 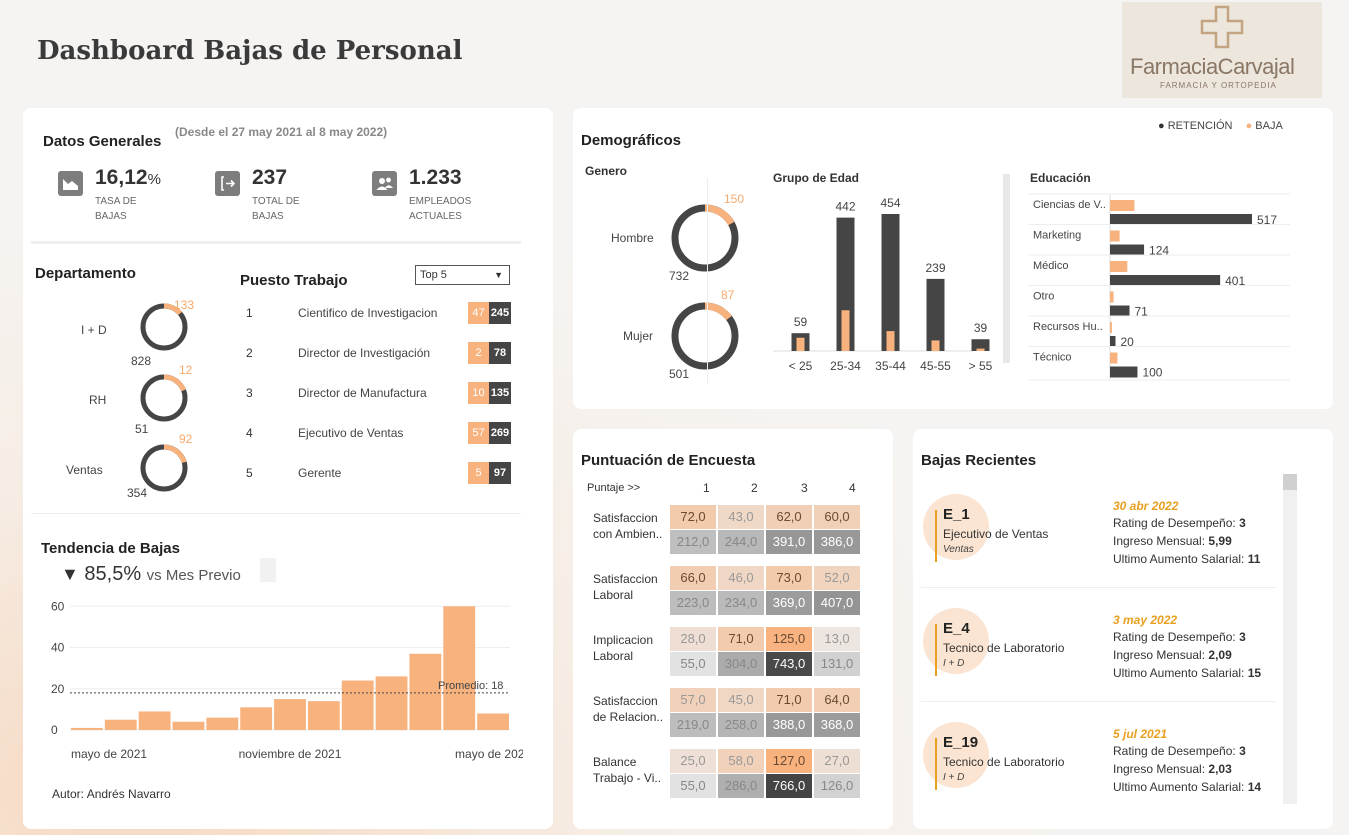 I want to click on puesto-rank: 4, so click(x=249, y=433).